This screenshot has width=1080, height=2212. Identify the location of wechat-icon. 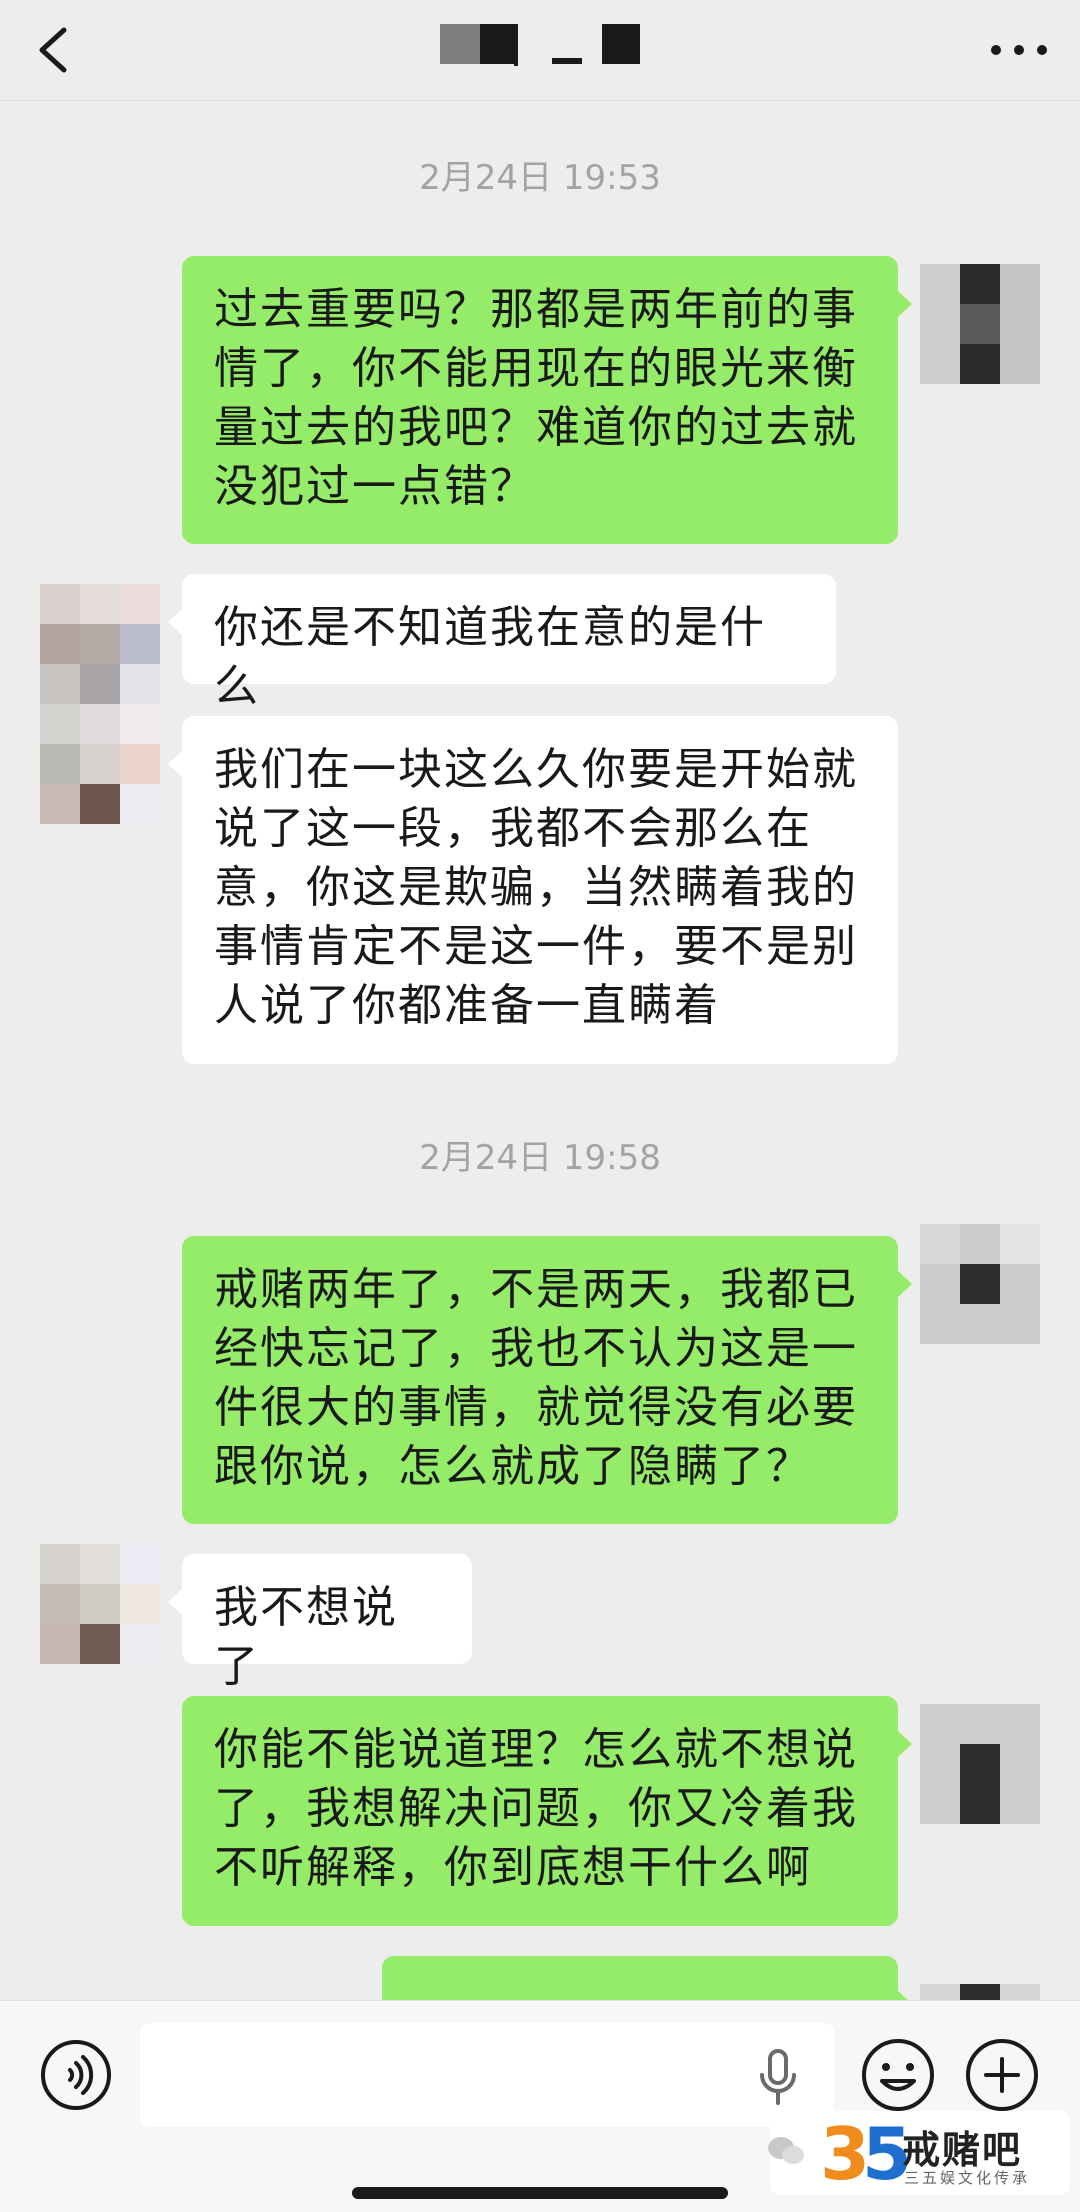
(786, 2150).